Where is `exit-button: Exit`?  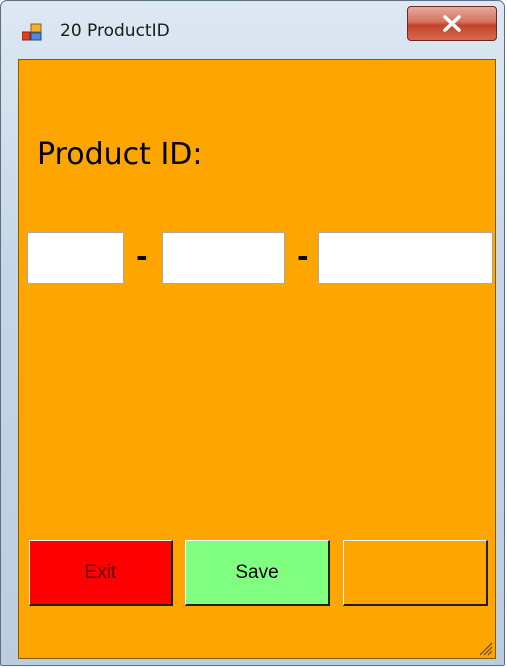 exit-button: Exit is located at coordinates (101, 573).